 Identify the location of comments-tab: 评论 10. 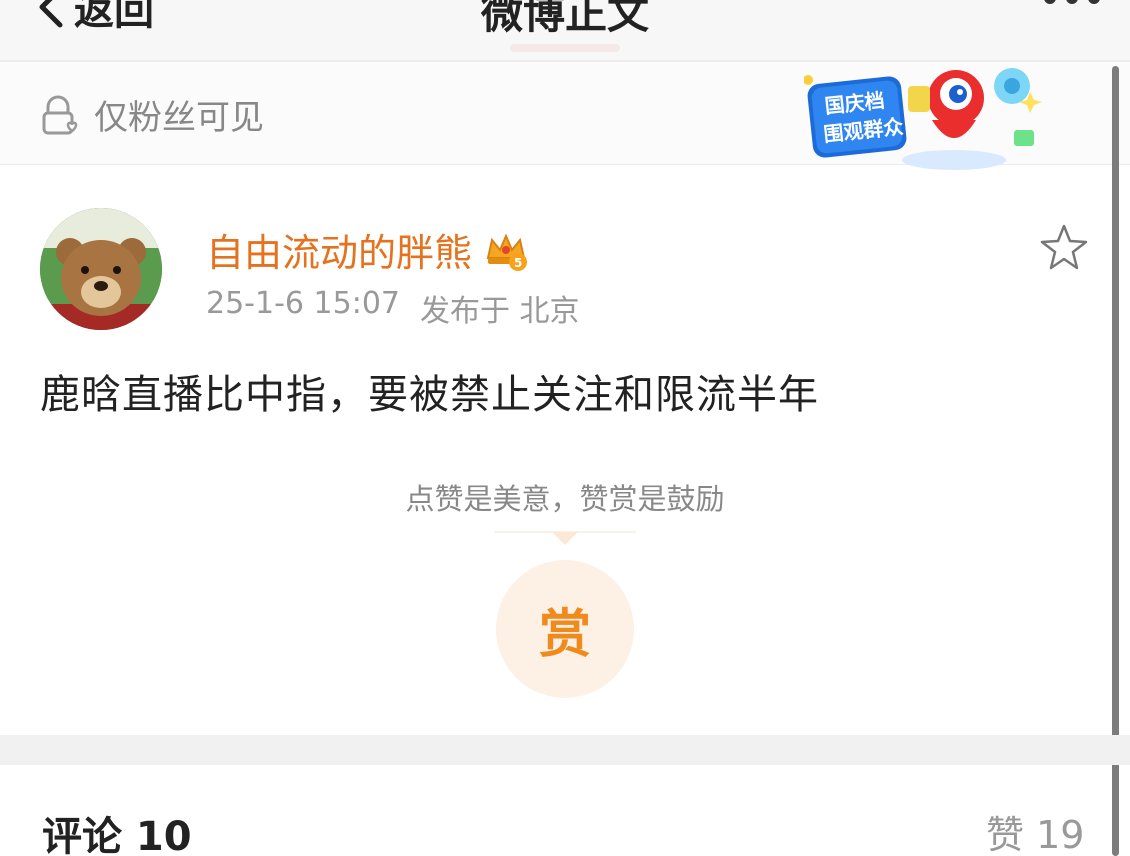
(117, 830).